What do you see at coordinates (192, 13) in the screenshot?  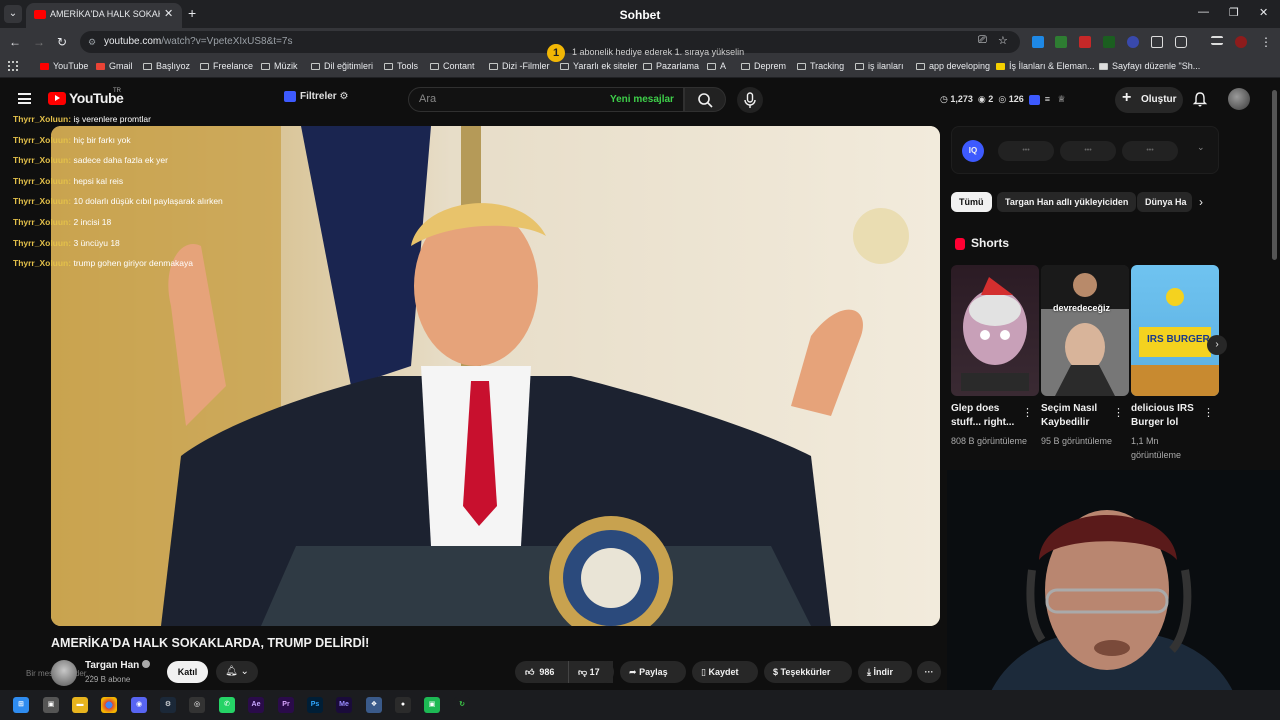 I see `new-tab-button: +` at bounding box center [192, 13].